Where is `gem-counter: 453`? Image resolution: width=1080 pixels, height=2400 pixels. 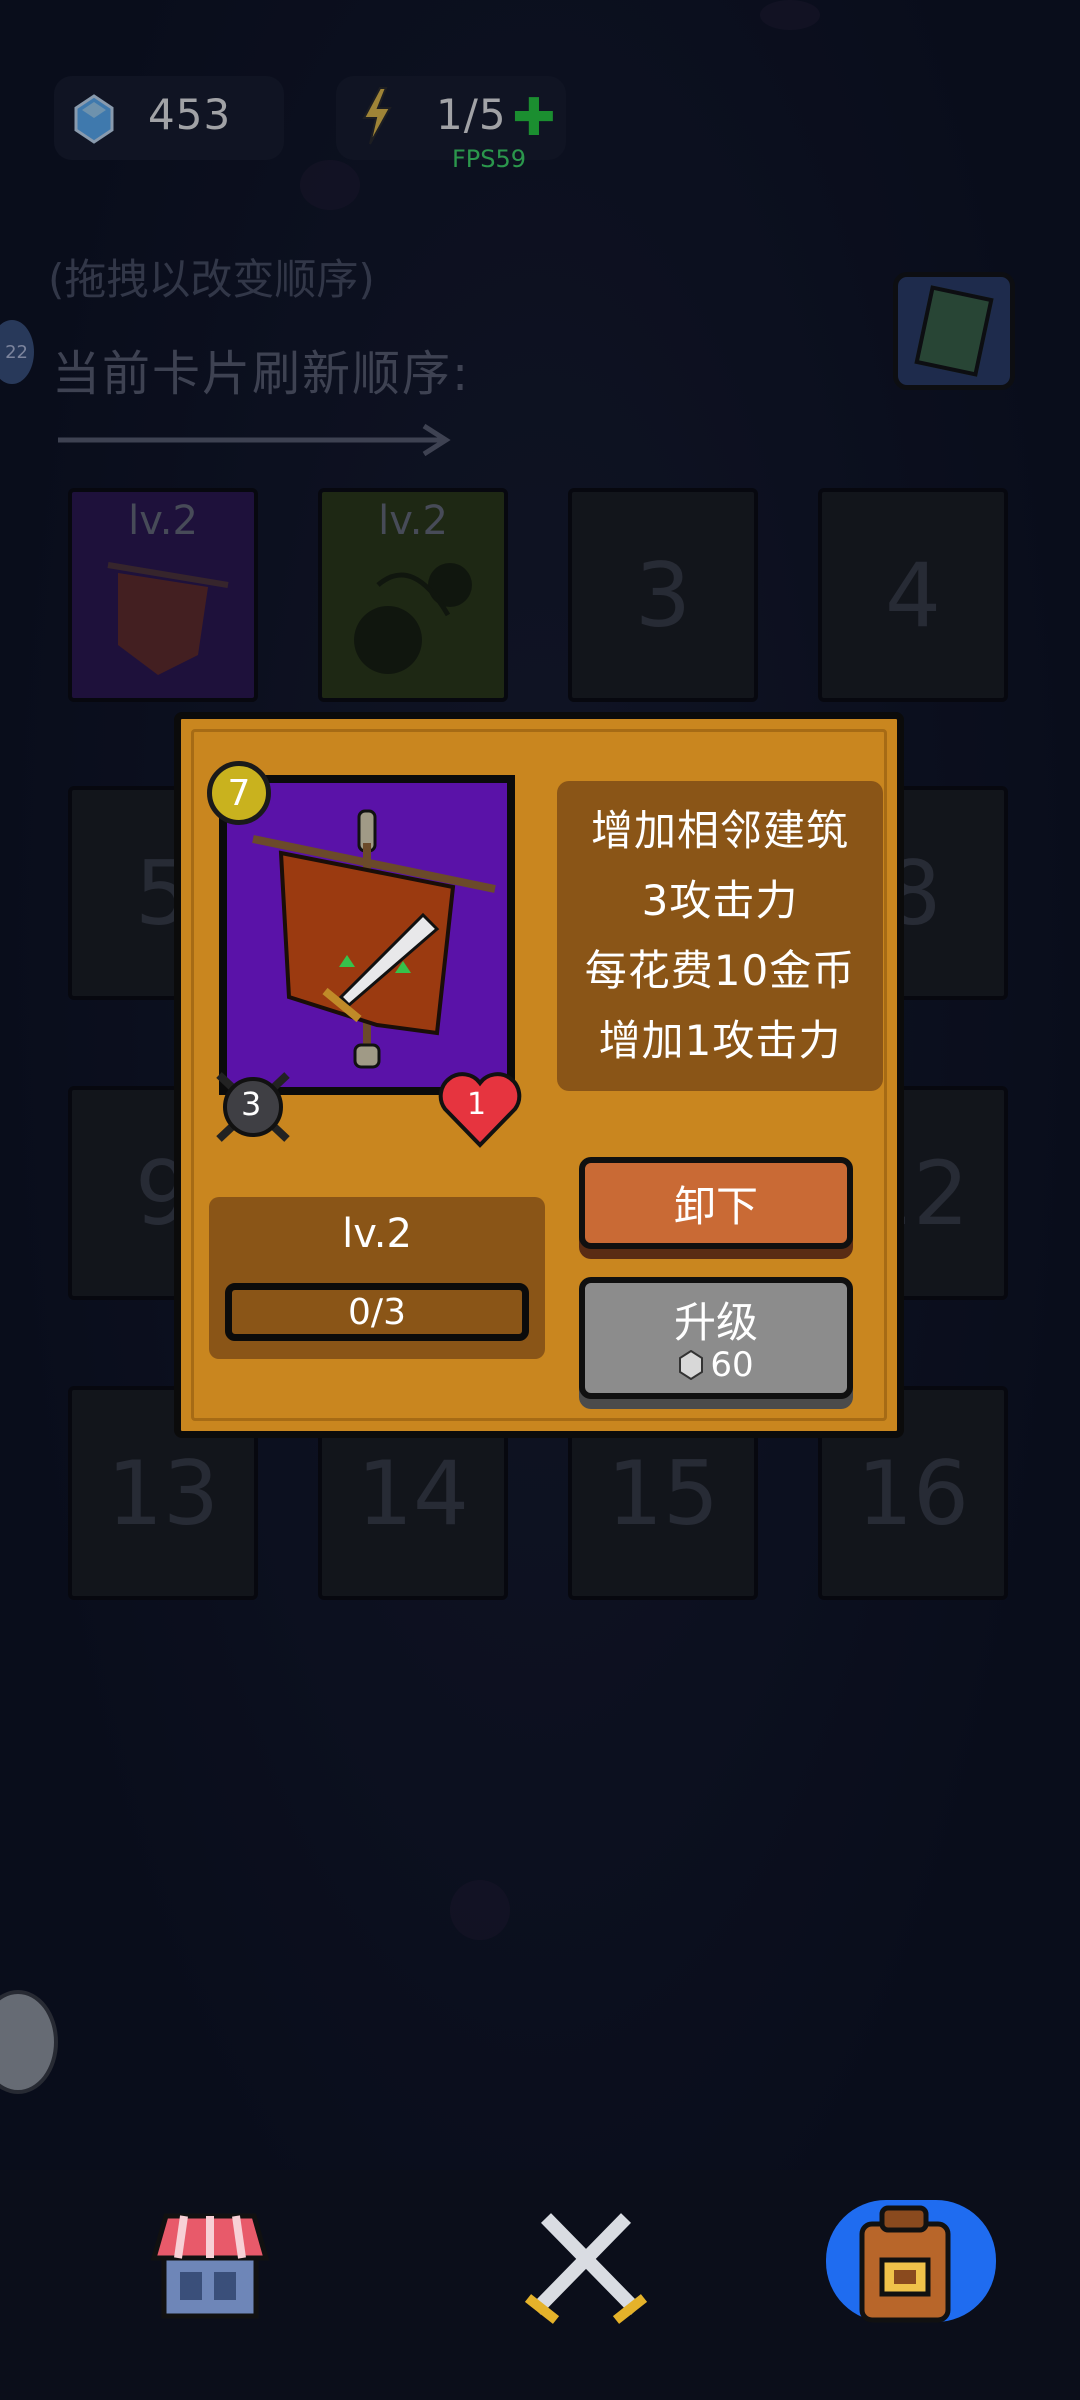
gem-counter: 453 is located at coordinates (169, 118).